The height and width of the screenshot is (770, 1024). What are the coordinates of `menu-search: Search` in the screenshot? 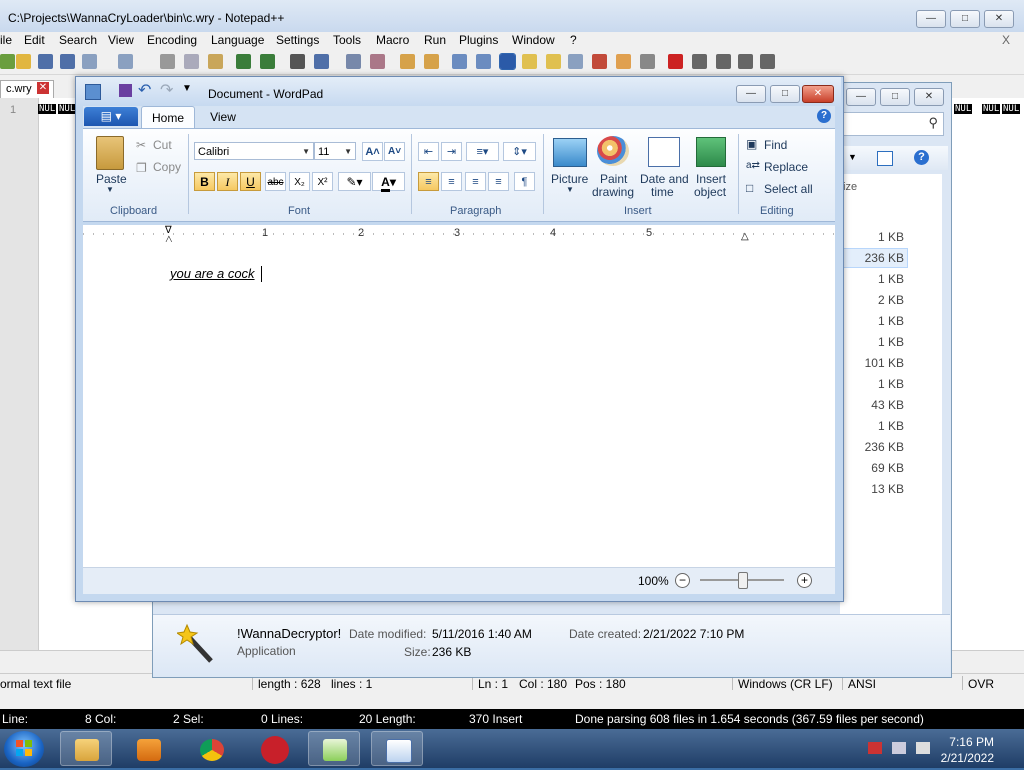 It's located at (78, 40).